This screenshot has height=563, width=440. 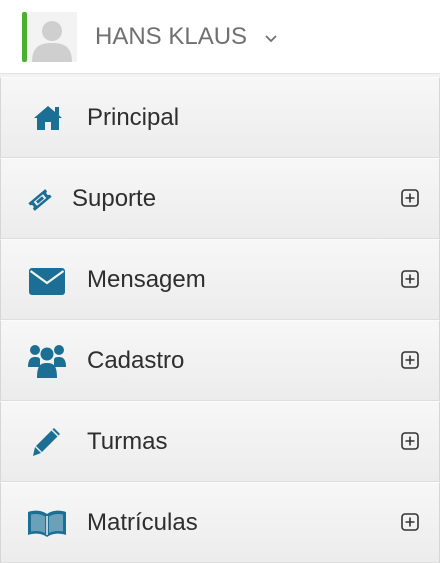 I want to click on menu-item-mensagem: Mensagem, so click(x=220, y=279).